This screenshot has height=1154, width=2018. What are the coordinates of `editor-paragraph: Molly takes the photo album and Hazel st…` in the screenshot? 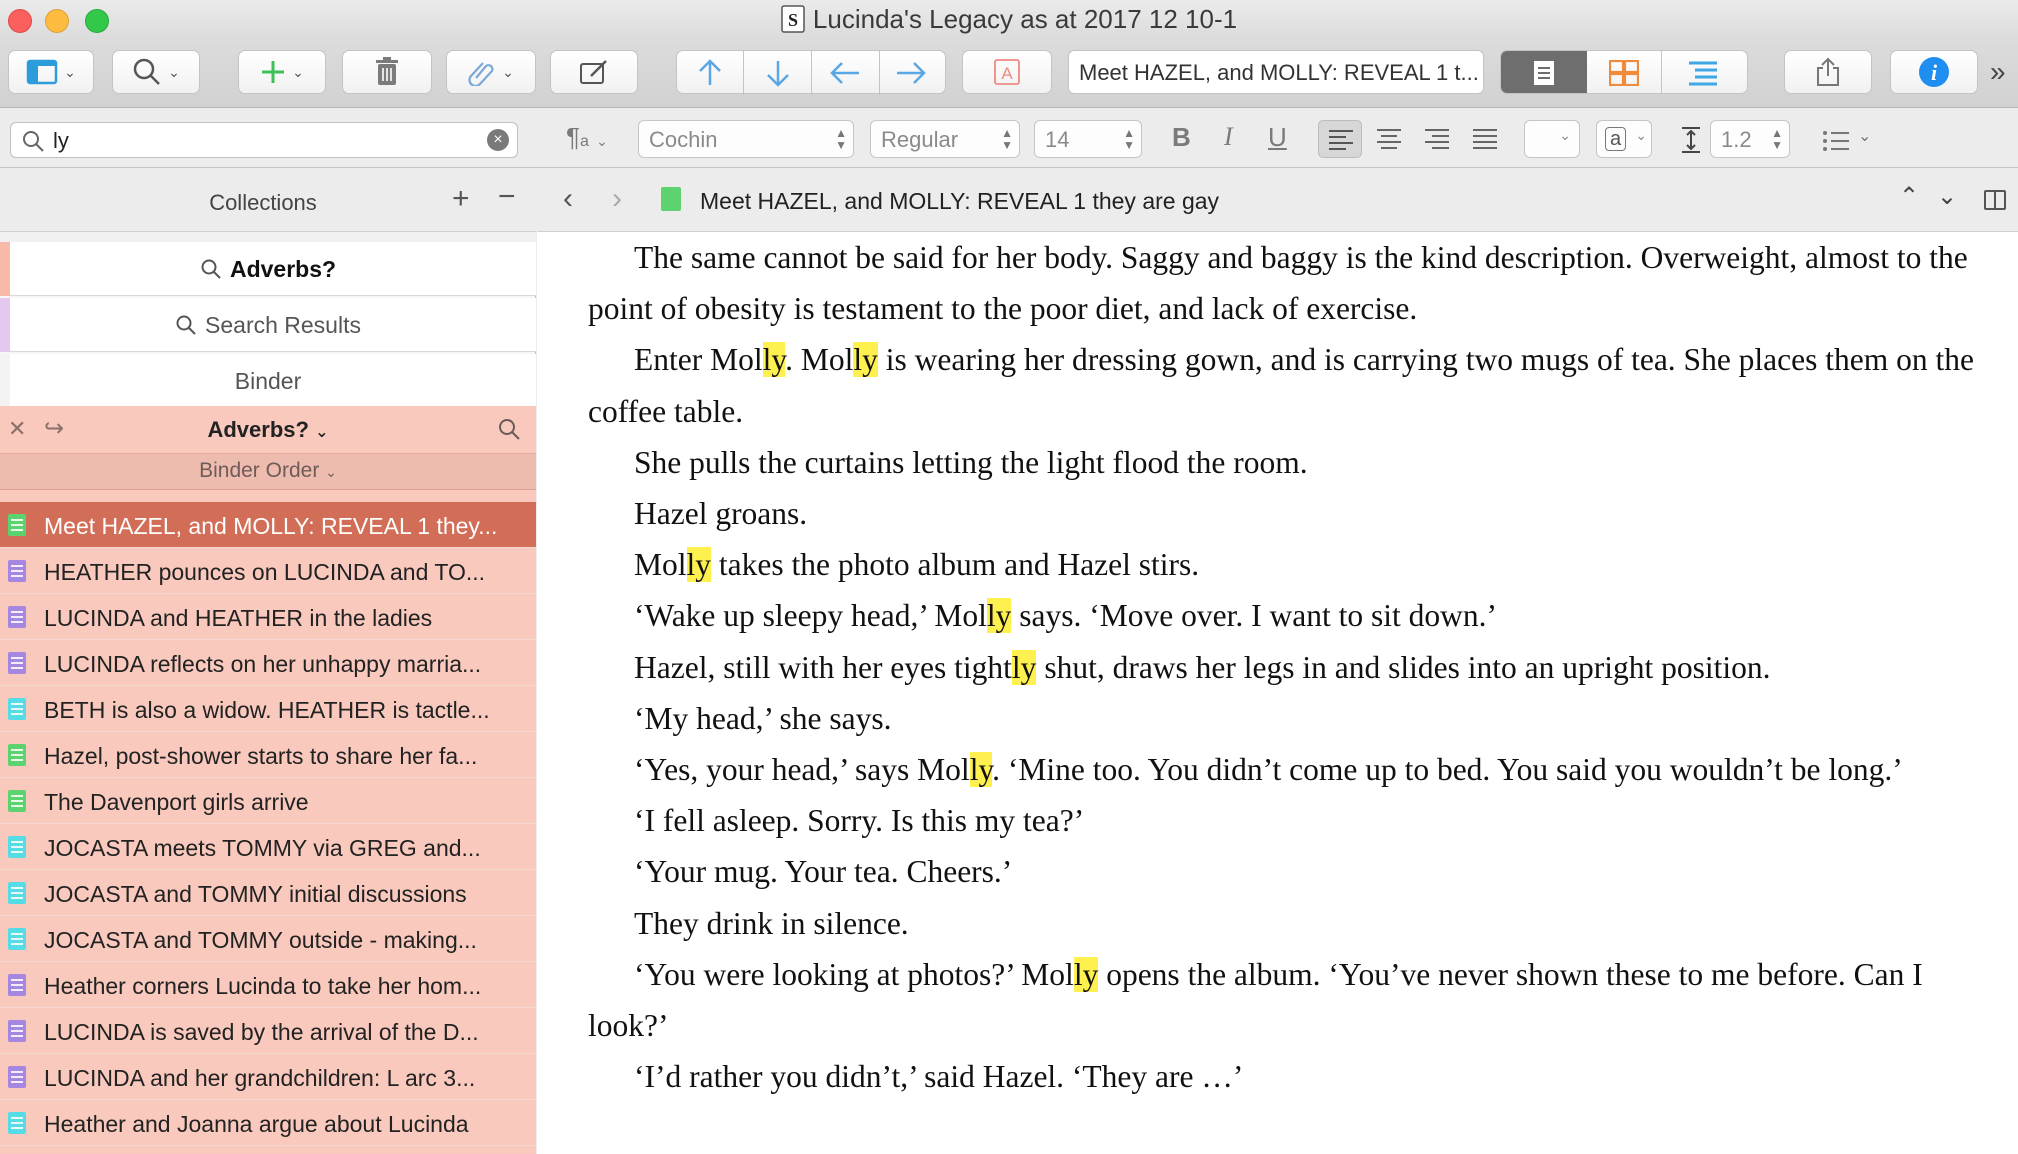 It's located at (1277, 564).